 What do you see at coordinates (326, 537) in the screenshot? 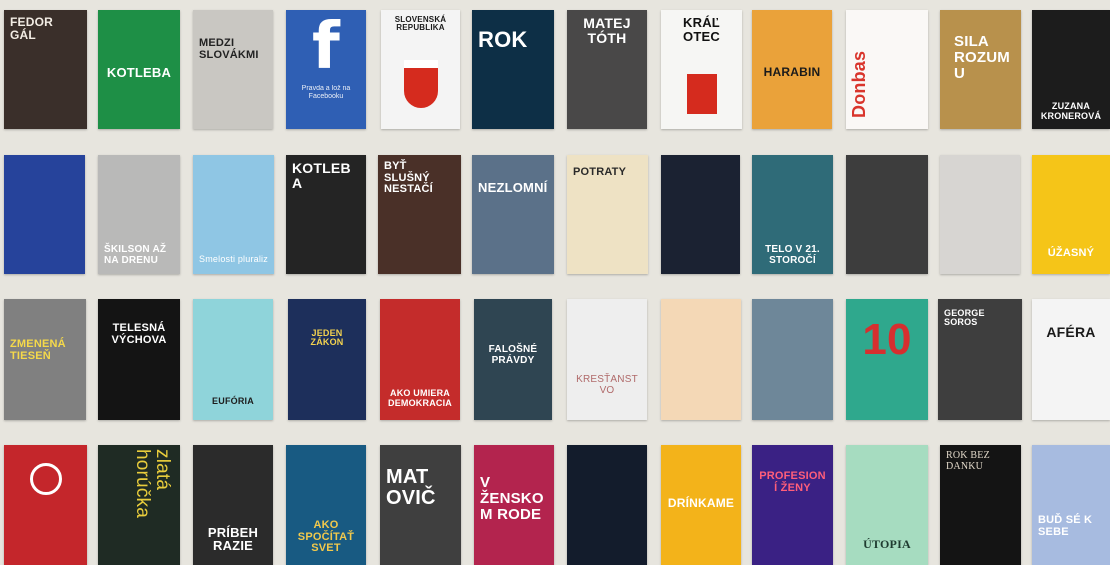
I see `book-title: AKO SPOČÍTAŤ SVET` at bounding box center [326, 537].